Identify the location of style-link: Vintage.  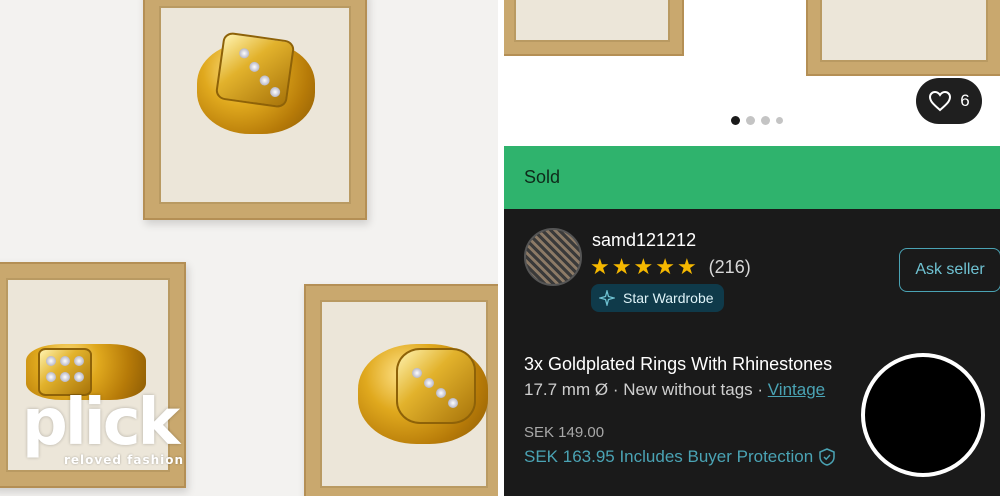
(796, 389).